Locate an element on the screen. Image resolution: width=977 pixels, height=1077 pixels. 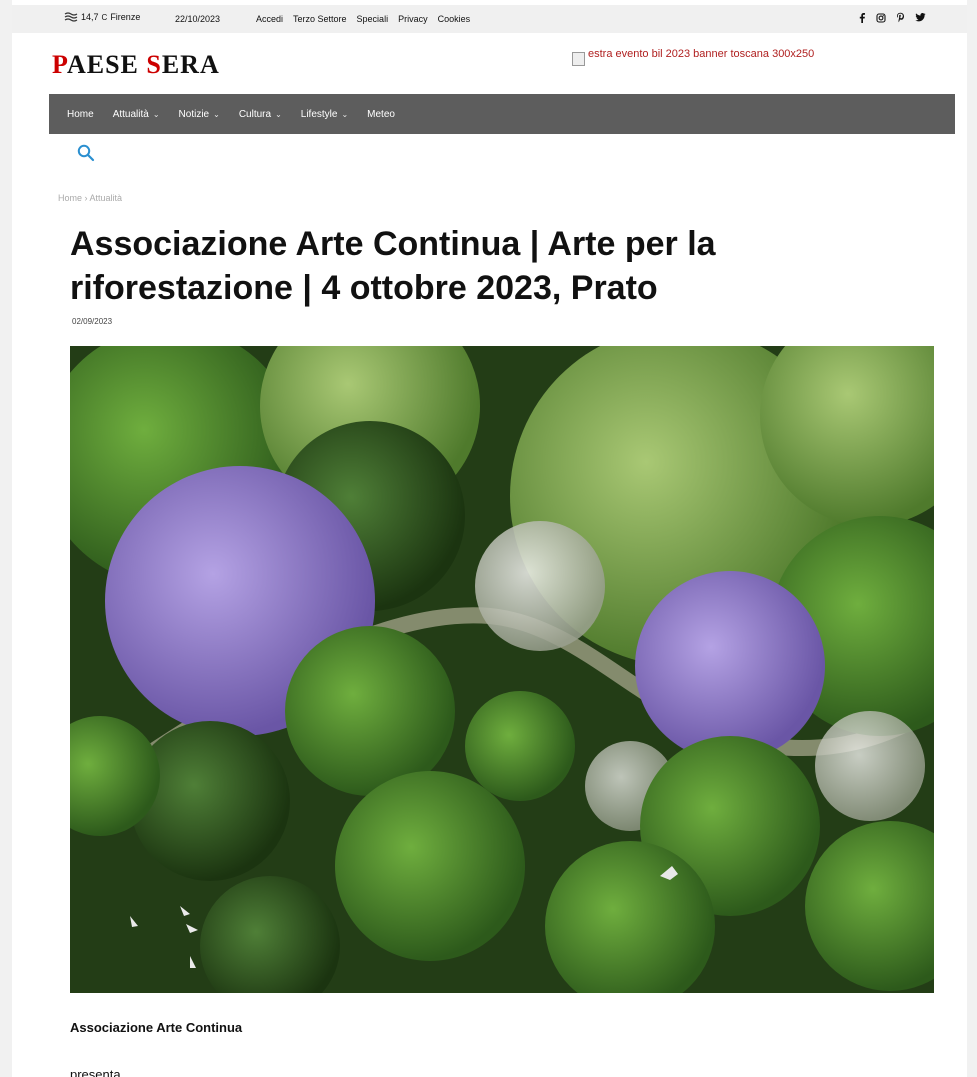
nav-item-label: Notizie is located at coordinates (194, 114).